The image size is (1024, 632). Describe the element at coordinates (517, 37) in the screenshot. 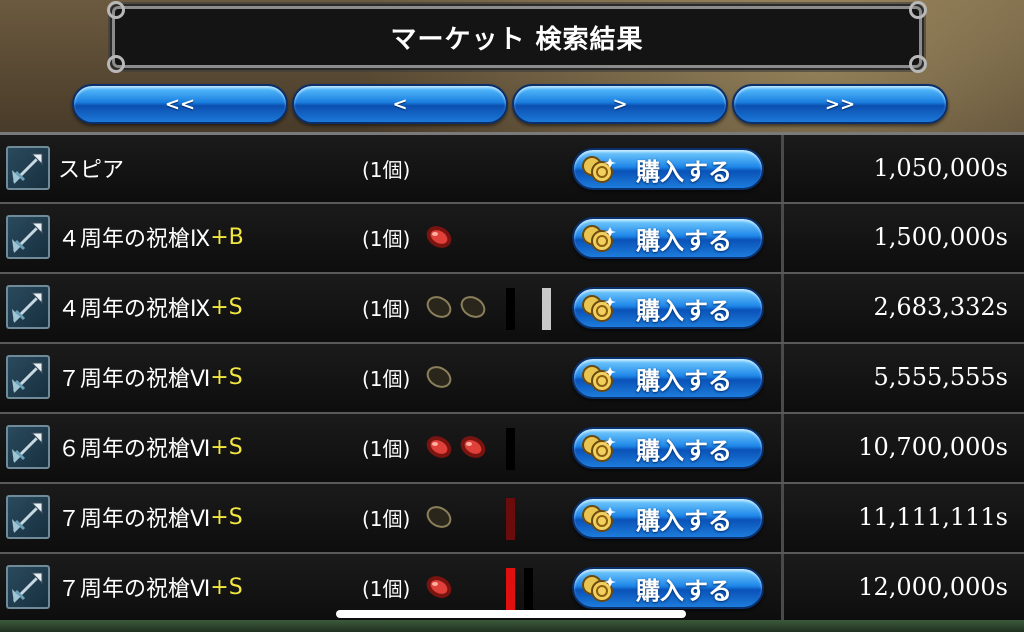

I see `title-bar: マーケット 検索結果` at that location.